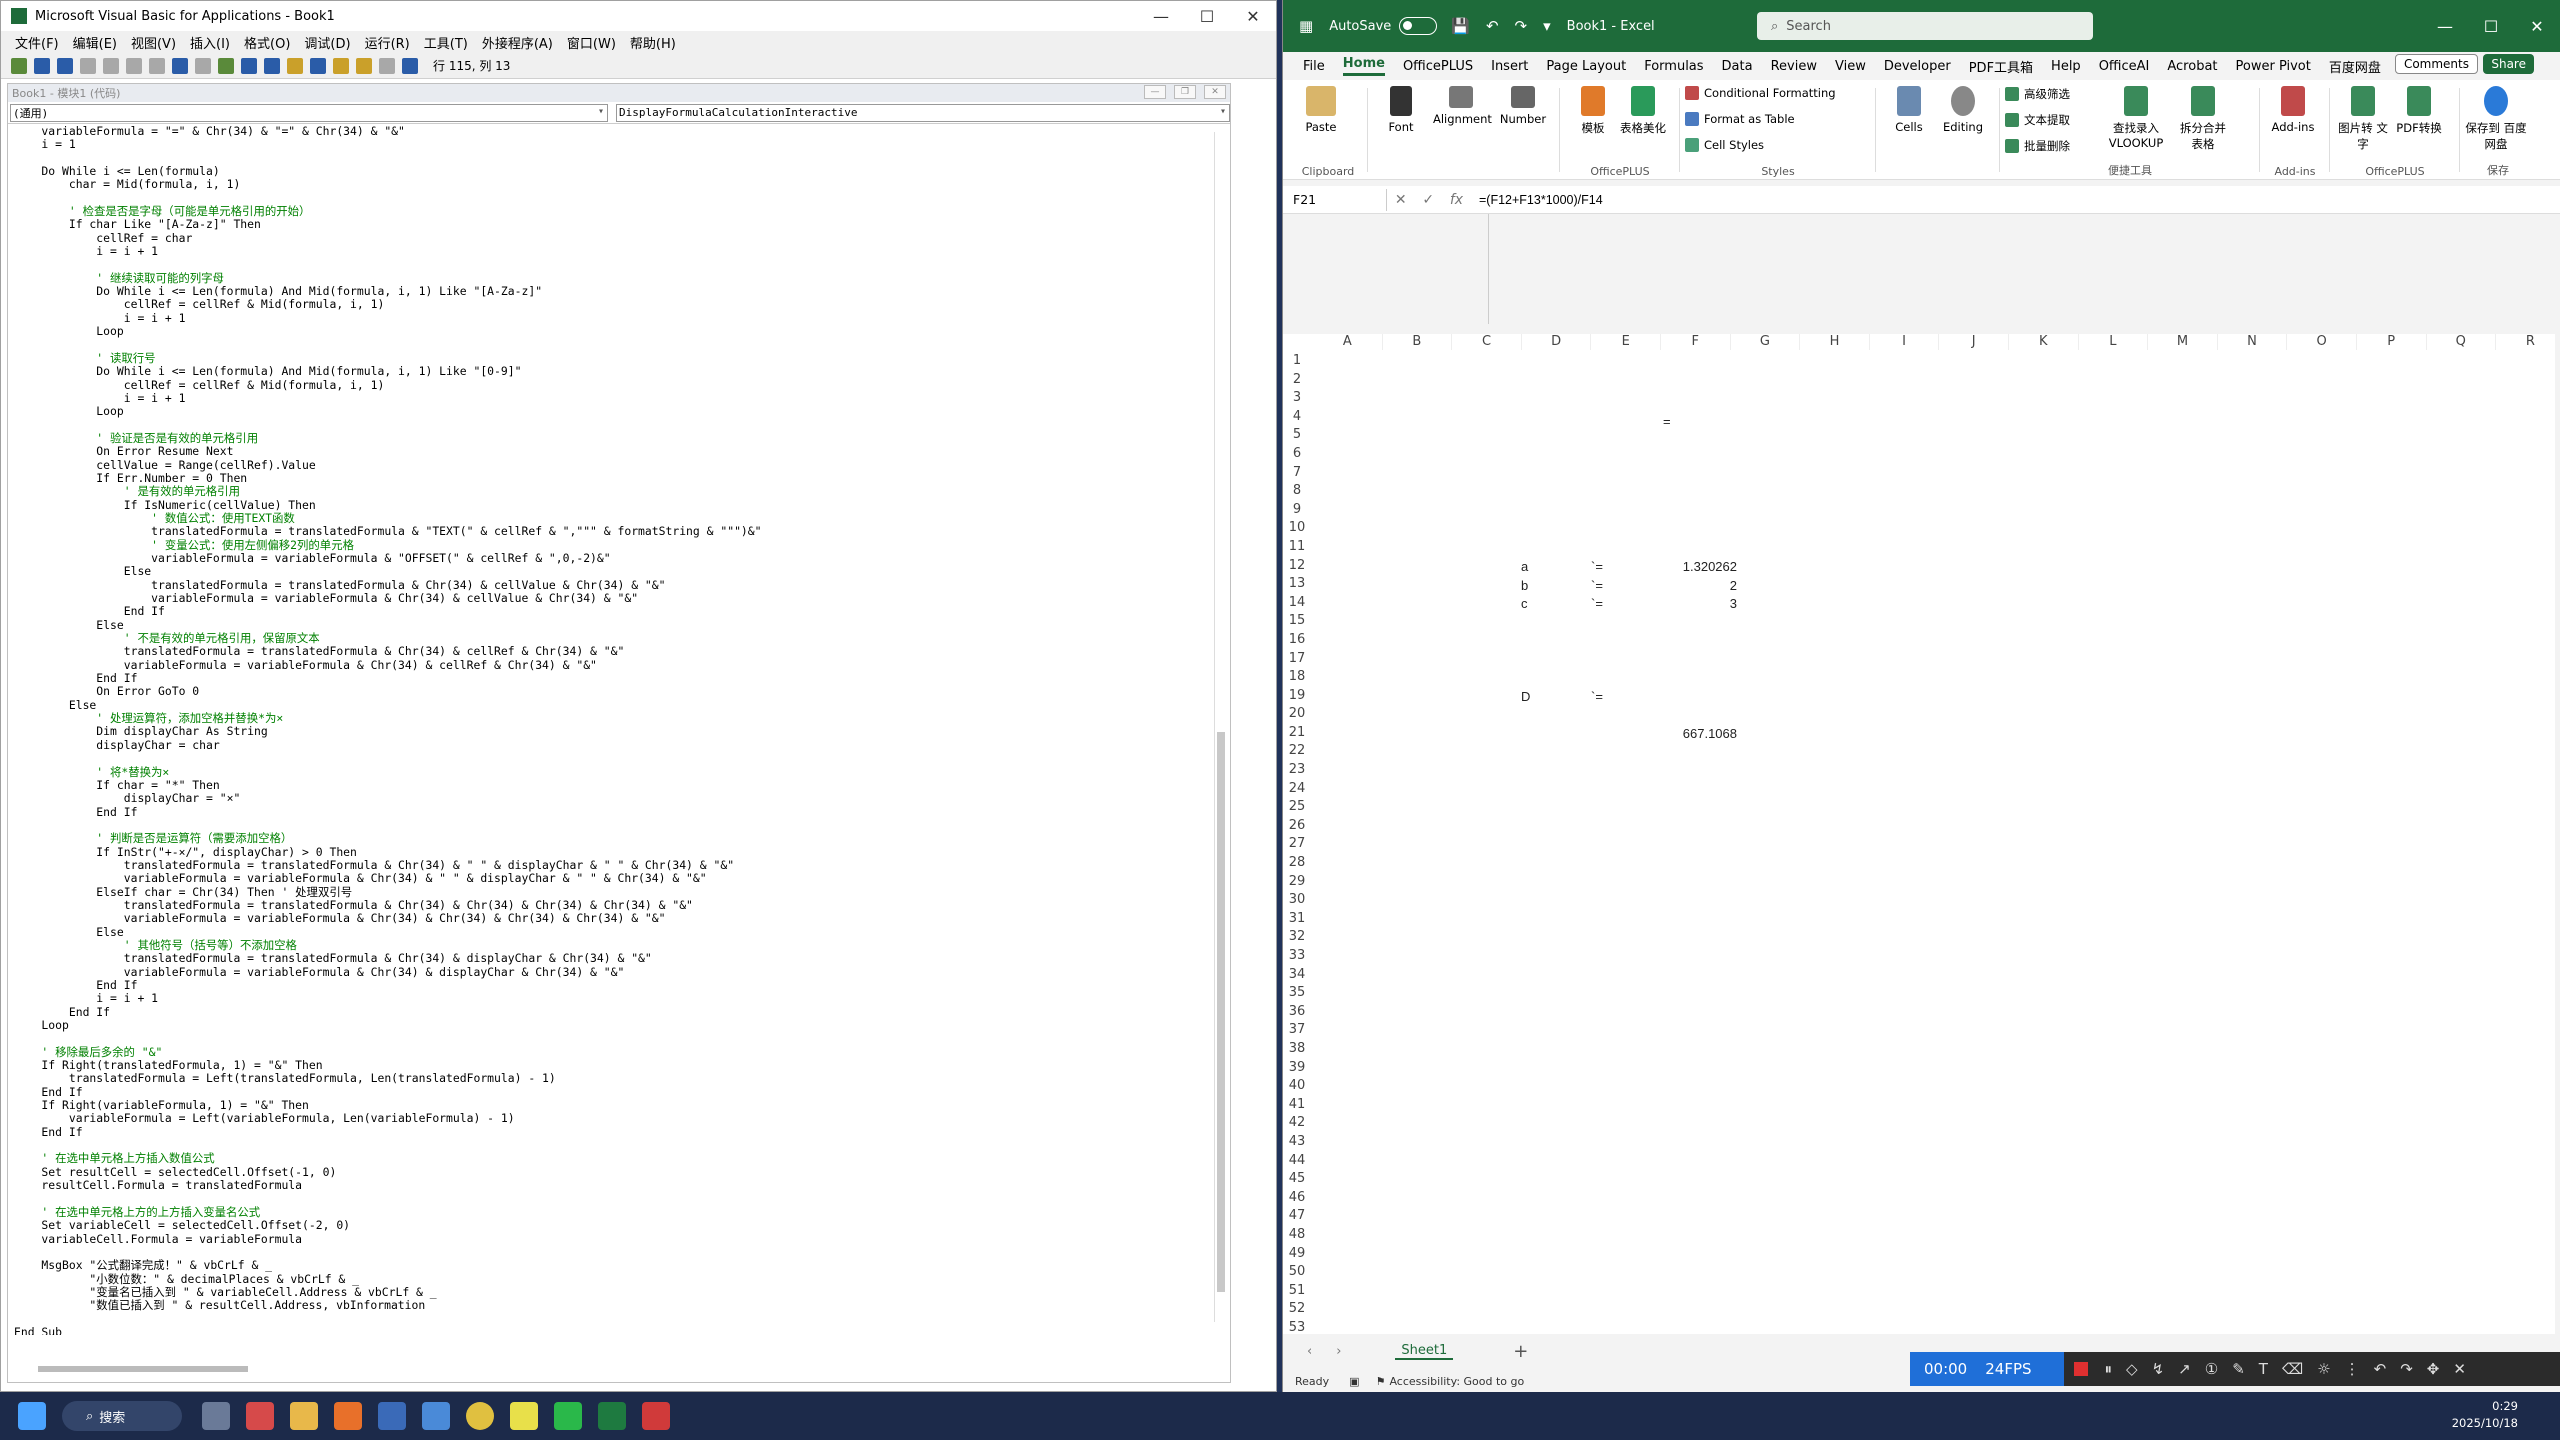 The image size is (2560, 1440). Describe the element at coordinates (1593, 108) in the screenshot. I see `template-button: 模板` at that location.